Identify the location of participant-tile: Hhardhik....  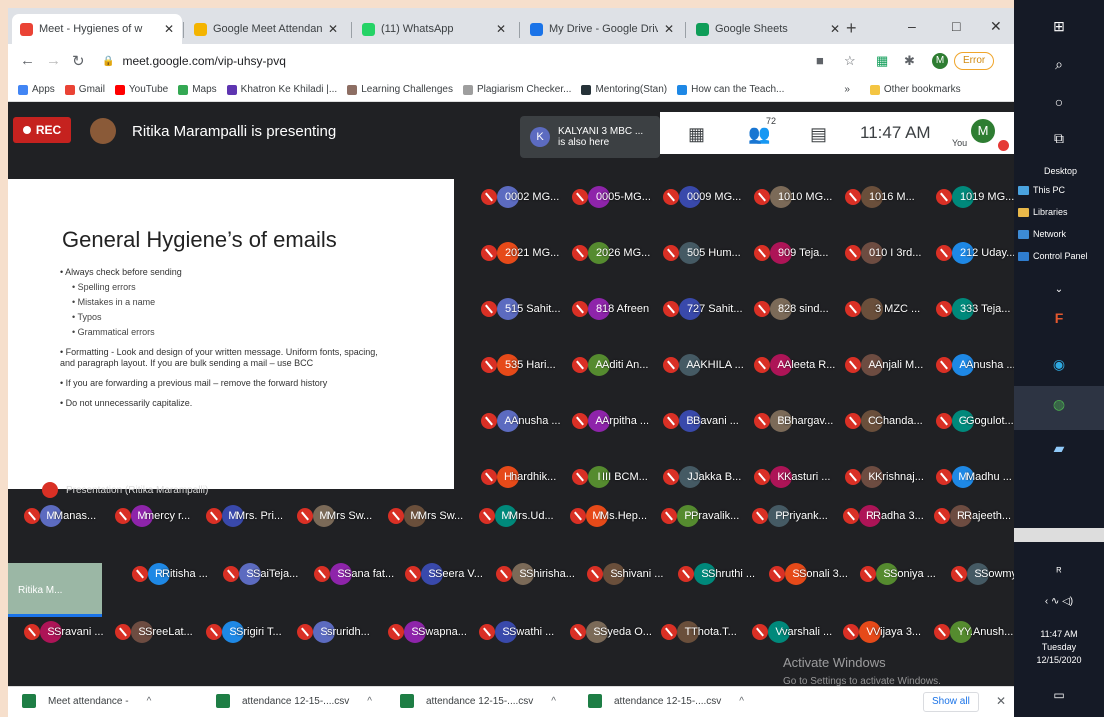
(518, 477).